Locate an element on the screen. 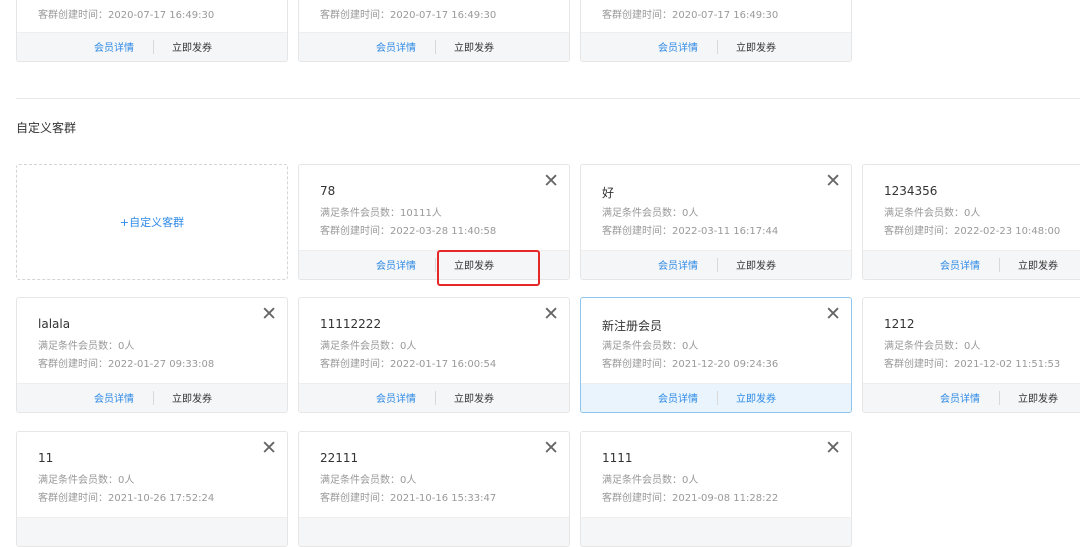 The width and height of the screenshot is (1080, 547). section-divider is located at coordinates (548, 98).